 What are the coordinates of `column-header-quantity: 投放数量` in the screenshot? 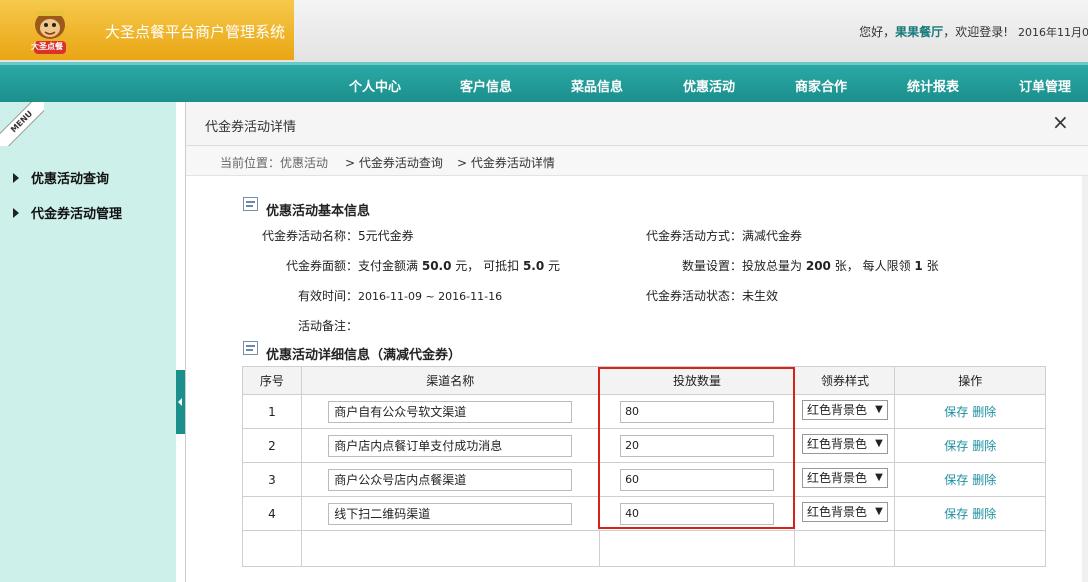 It's located at (697, 380).